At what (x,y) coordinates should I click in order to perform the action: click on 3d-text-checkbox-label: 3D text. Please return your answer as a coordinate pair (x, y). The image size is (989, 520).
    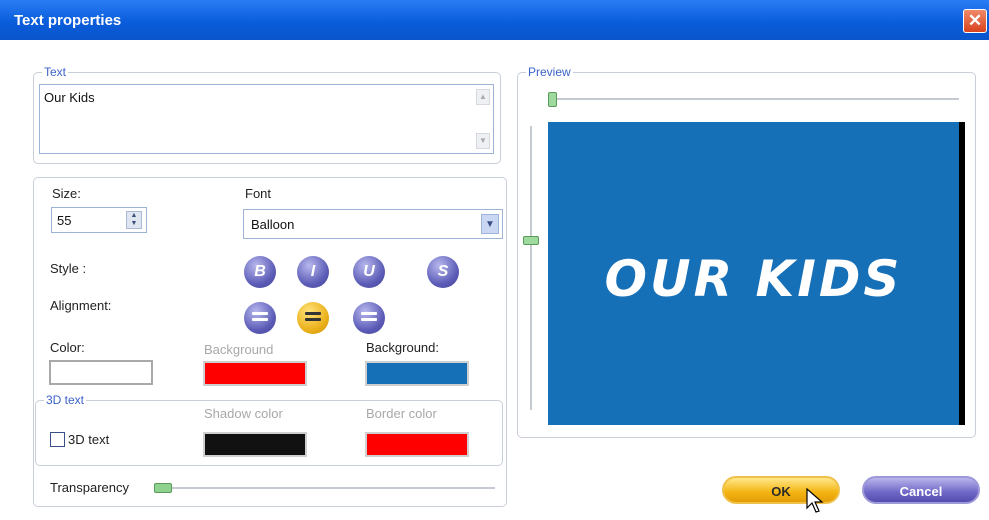
    Looking at the image, I should click on (89, 439).